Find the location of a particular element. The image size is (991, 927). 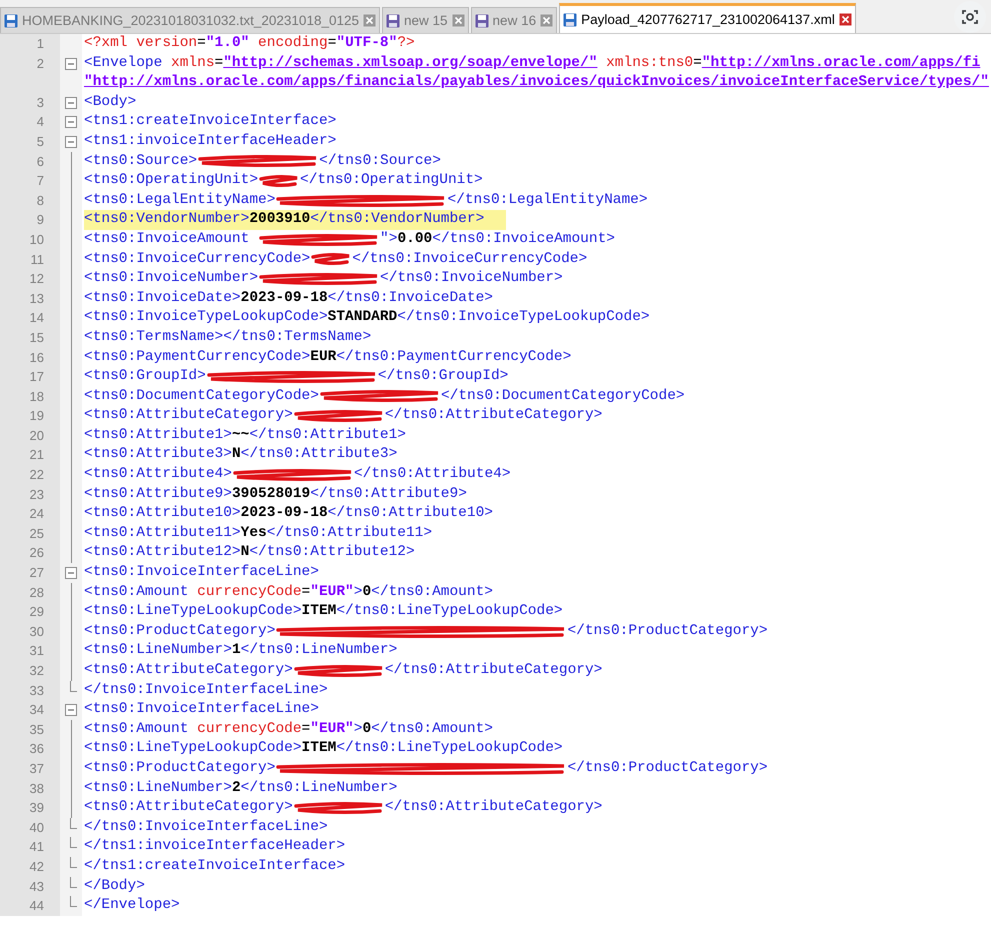

line-number: 13 is located at coordinates (37, 298).